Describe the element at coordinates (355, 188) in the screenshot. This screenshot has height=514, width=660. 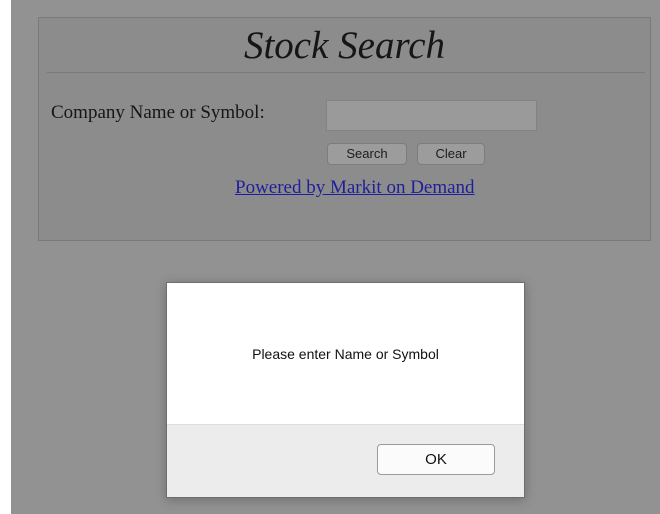
I see `powered-by-link: Powered by Markit on Demand` at that location.